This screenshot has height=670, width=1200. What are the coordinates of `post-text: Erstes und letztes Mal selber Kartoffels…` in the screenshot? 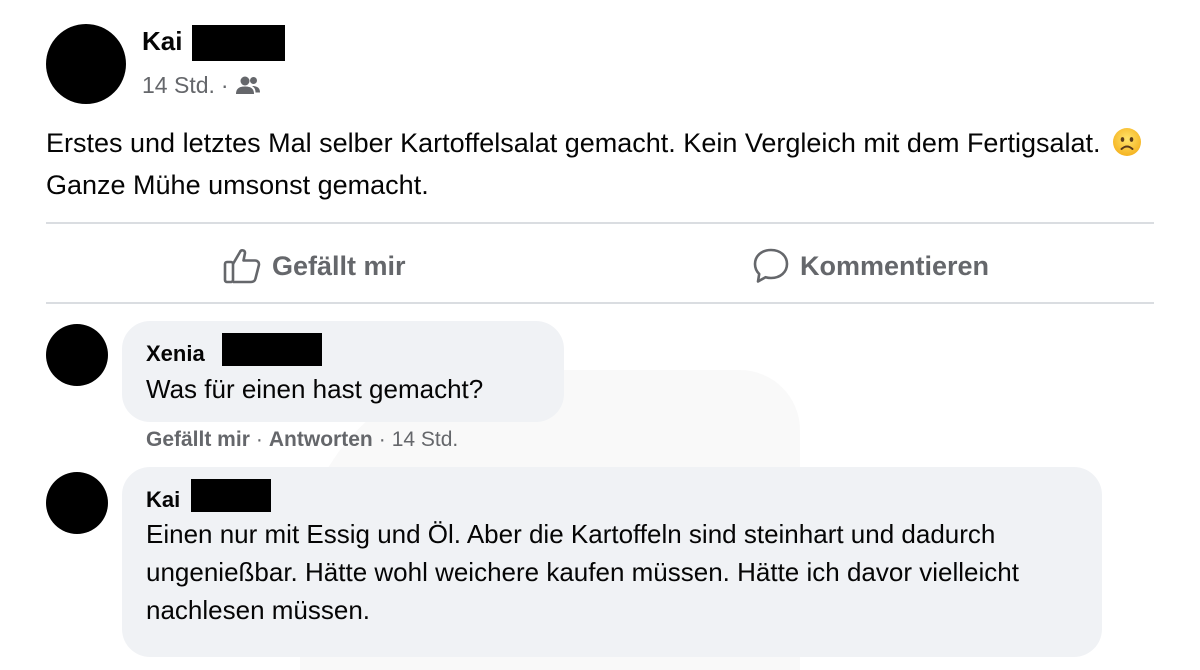 It's located at (601, 164).